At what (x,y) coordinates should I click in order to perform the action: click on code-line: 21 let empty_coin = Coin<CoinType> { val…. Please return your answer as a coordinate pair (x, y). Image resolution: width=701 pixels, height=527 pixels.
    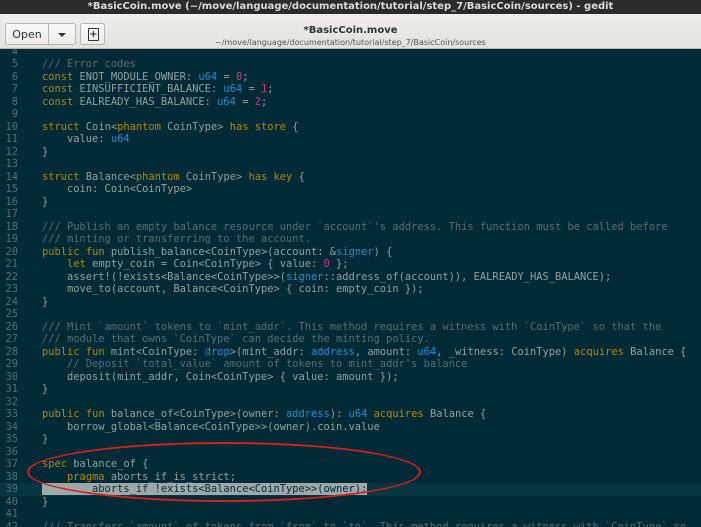
    Looking at the image, I should click on (350, 264).